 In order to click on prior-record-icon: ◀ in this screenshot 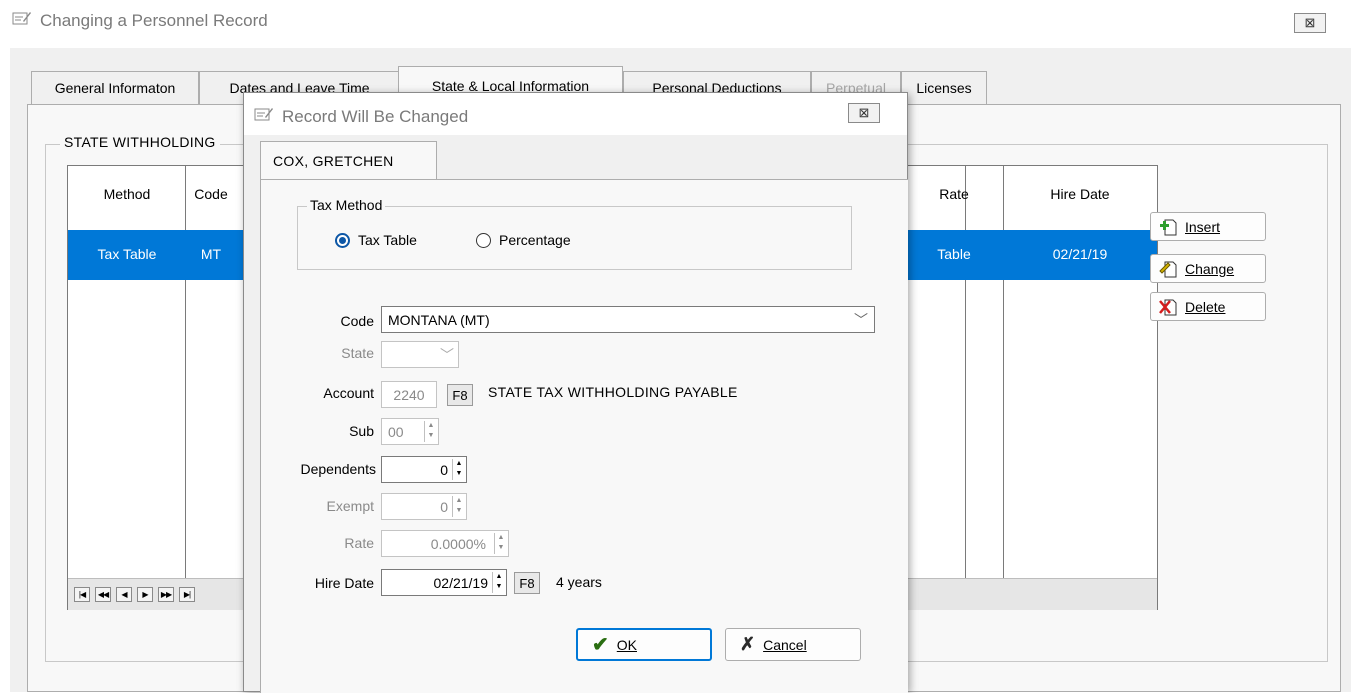, I will do `click(124, 594)`.